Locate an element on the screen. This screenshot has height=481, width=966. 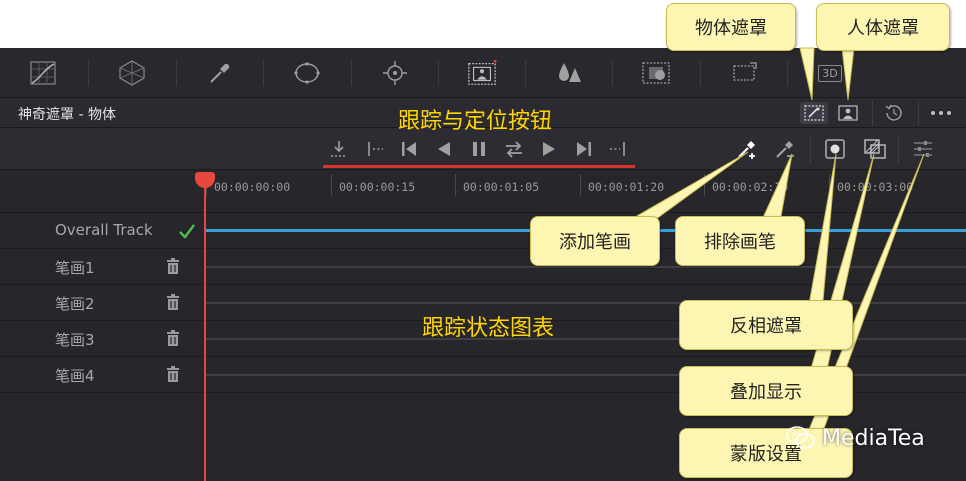
callout-overlay-display: 叠加显示 is located at coordinates (766, 391).